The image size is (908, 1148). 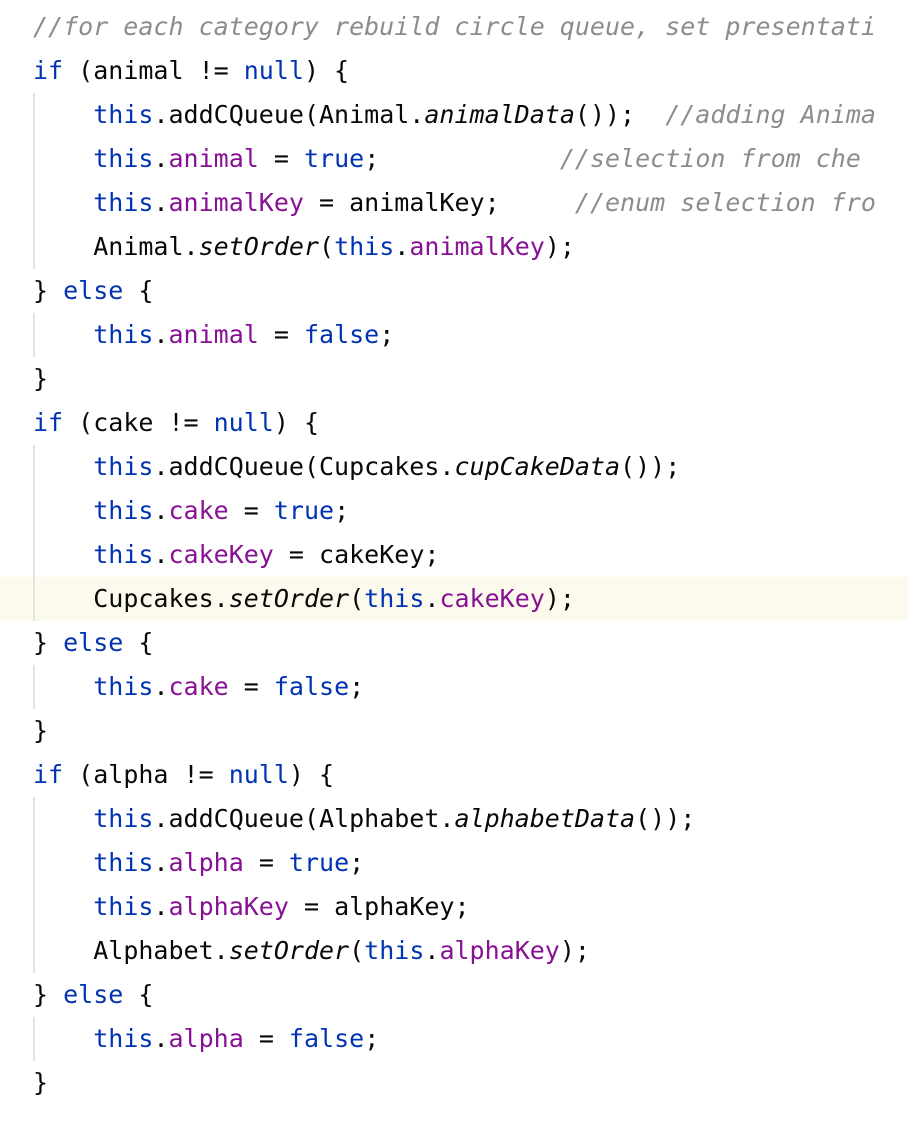 What do you see at coordinates (454, 423) in the screenshot?
I see `code-line: if (cake != null) {` at bounding box center [454, 423].